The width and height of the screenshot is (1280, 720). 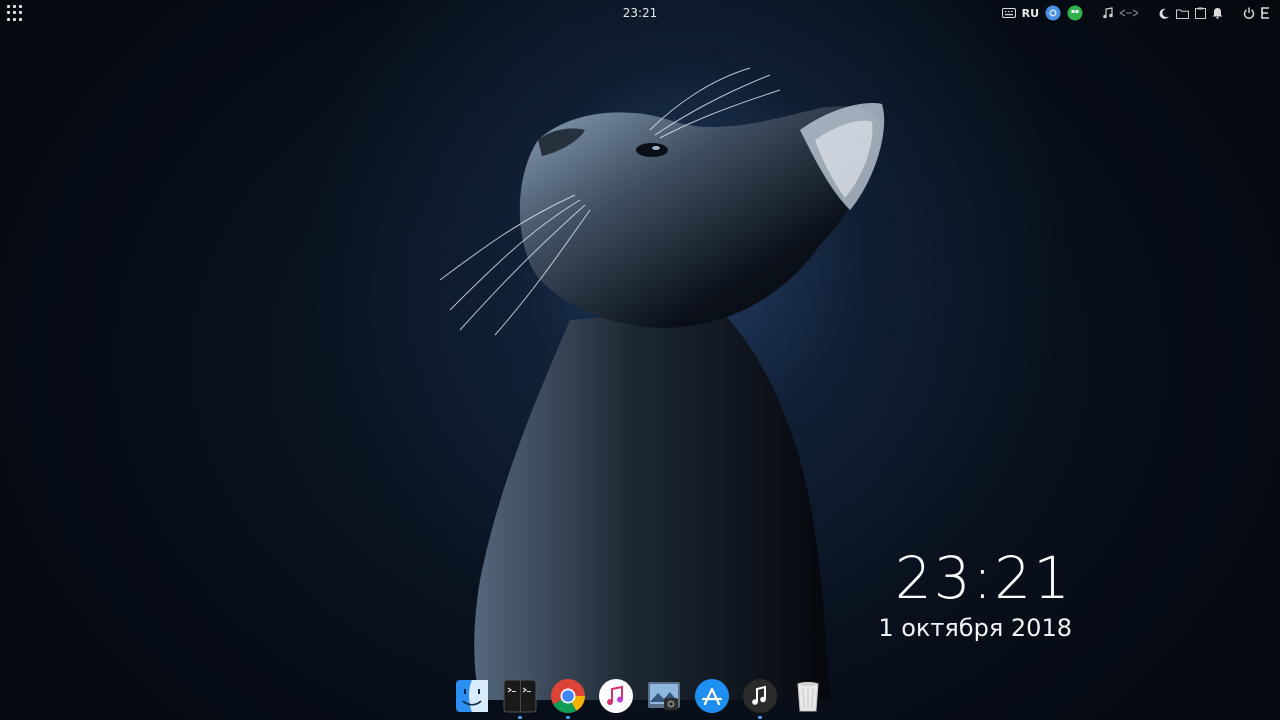 What do you see at coordinates (1008, 13) in the screenshot?
I see `keyboard-icon` at bounding box center [1008, 13].